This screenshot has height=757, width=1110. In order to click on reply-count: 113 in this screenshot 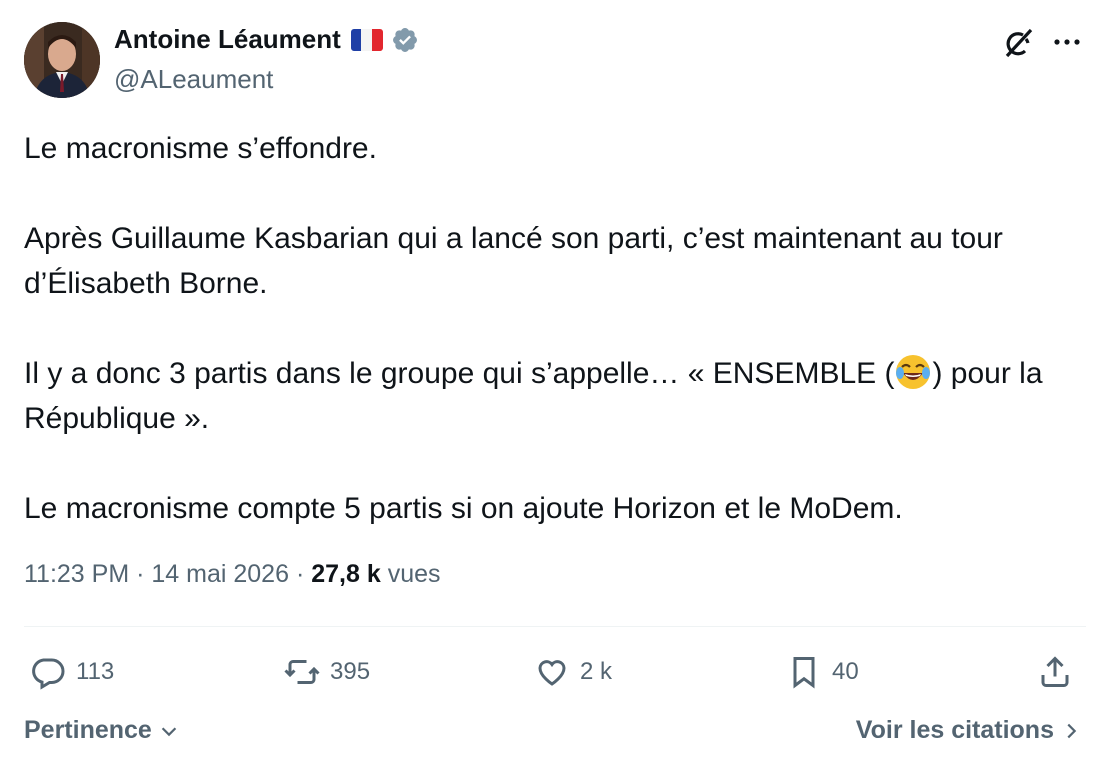, I will do `click(95, 671)`.